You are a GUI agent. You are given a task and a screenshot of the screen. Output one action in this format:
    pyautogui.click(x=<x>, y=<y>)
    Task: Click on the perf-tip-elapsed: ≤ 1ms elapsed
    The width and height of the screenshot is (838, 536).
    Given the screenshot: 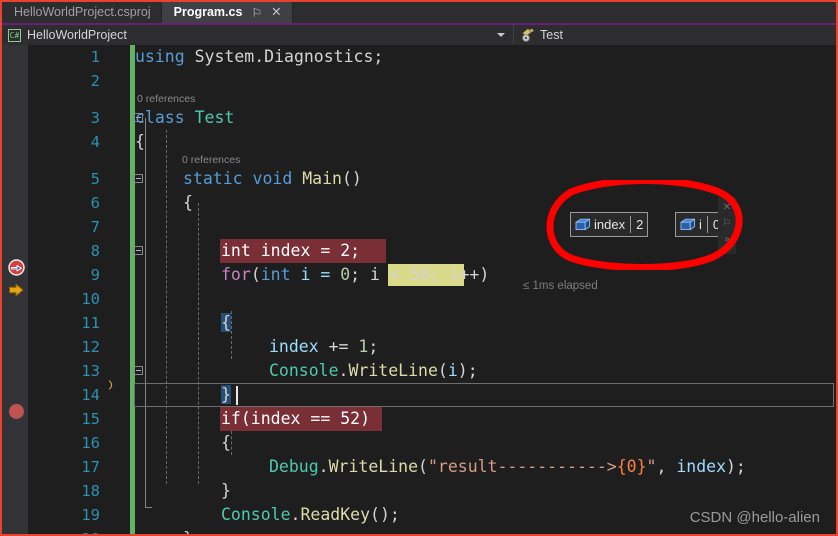 What is the action you would take?
    pyautogui.click(x=560, y=286)
    